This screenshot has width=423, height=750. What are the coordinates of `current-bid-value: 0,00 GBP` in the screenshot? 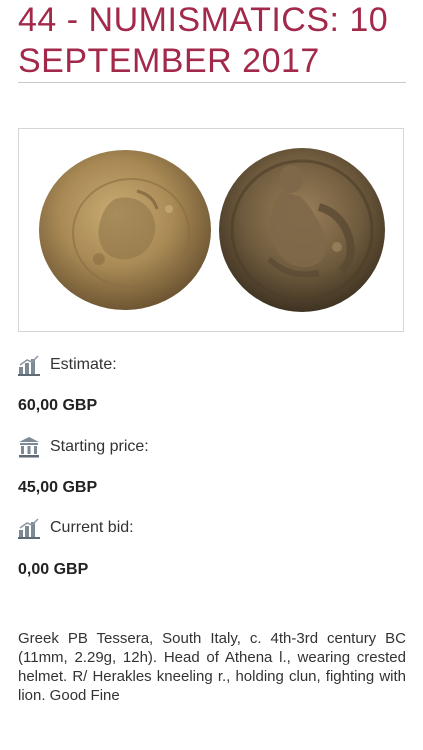 It's located at (53, 569).